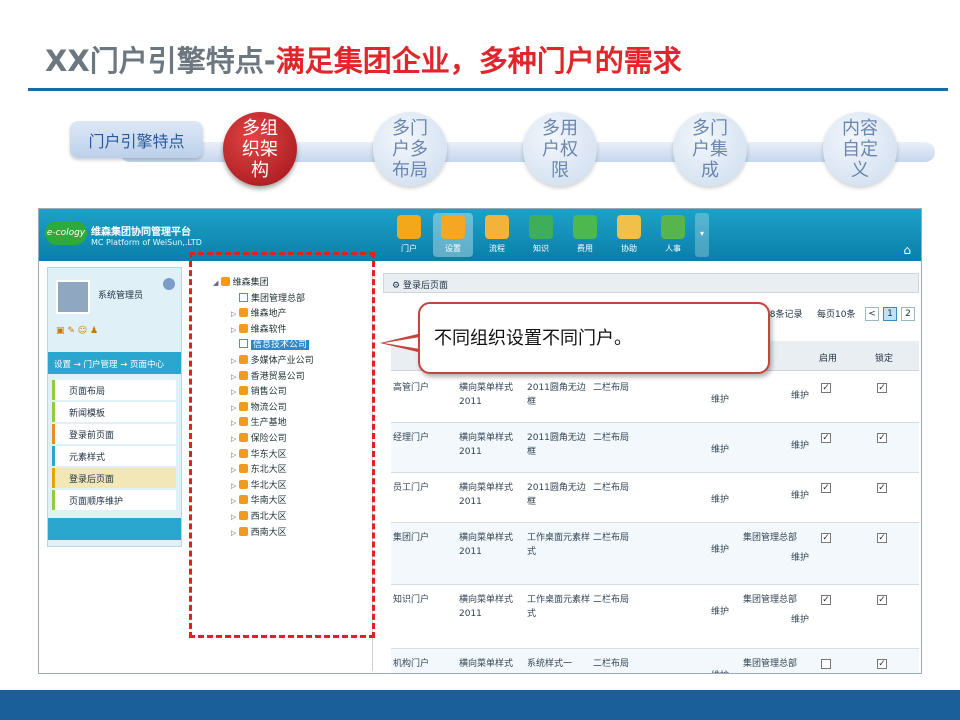 The height and width of the screenshot is (720, 960). What do you see at coordinates (114, 412) in the screenshot?
I see `menu-item-news-template: 新闻模板` at bounding box center [114, 412].